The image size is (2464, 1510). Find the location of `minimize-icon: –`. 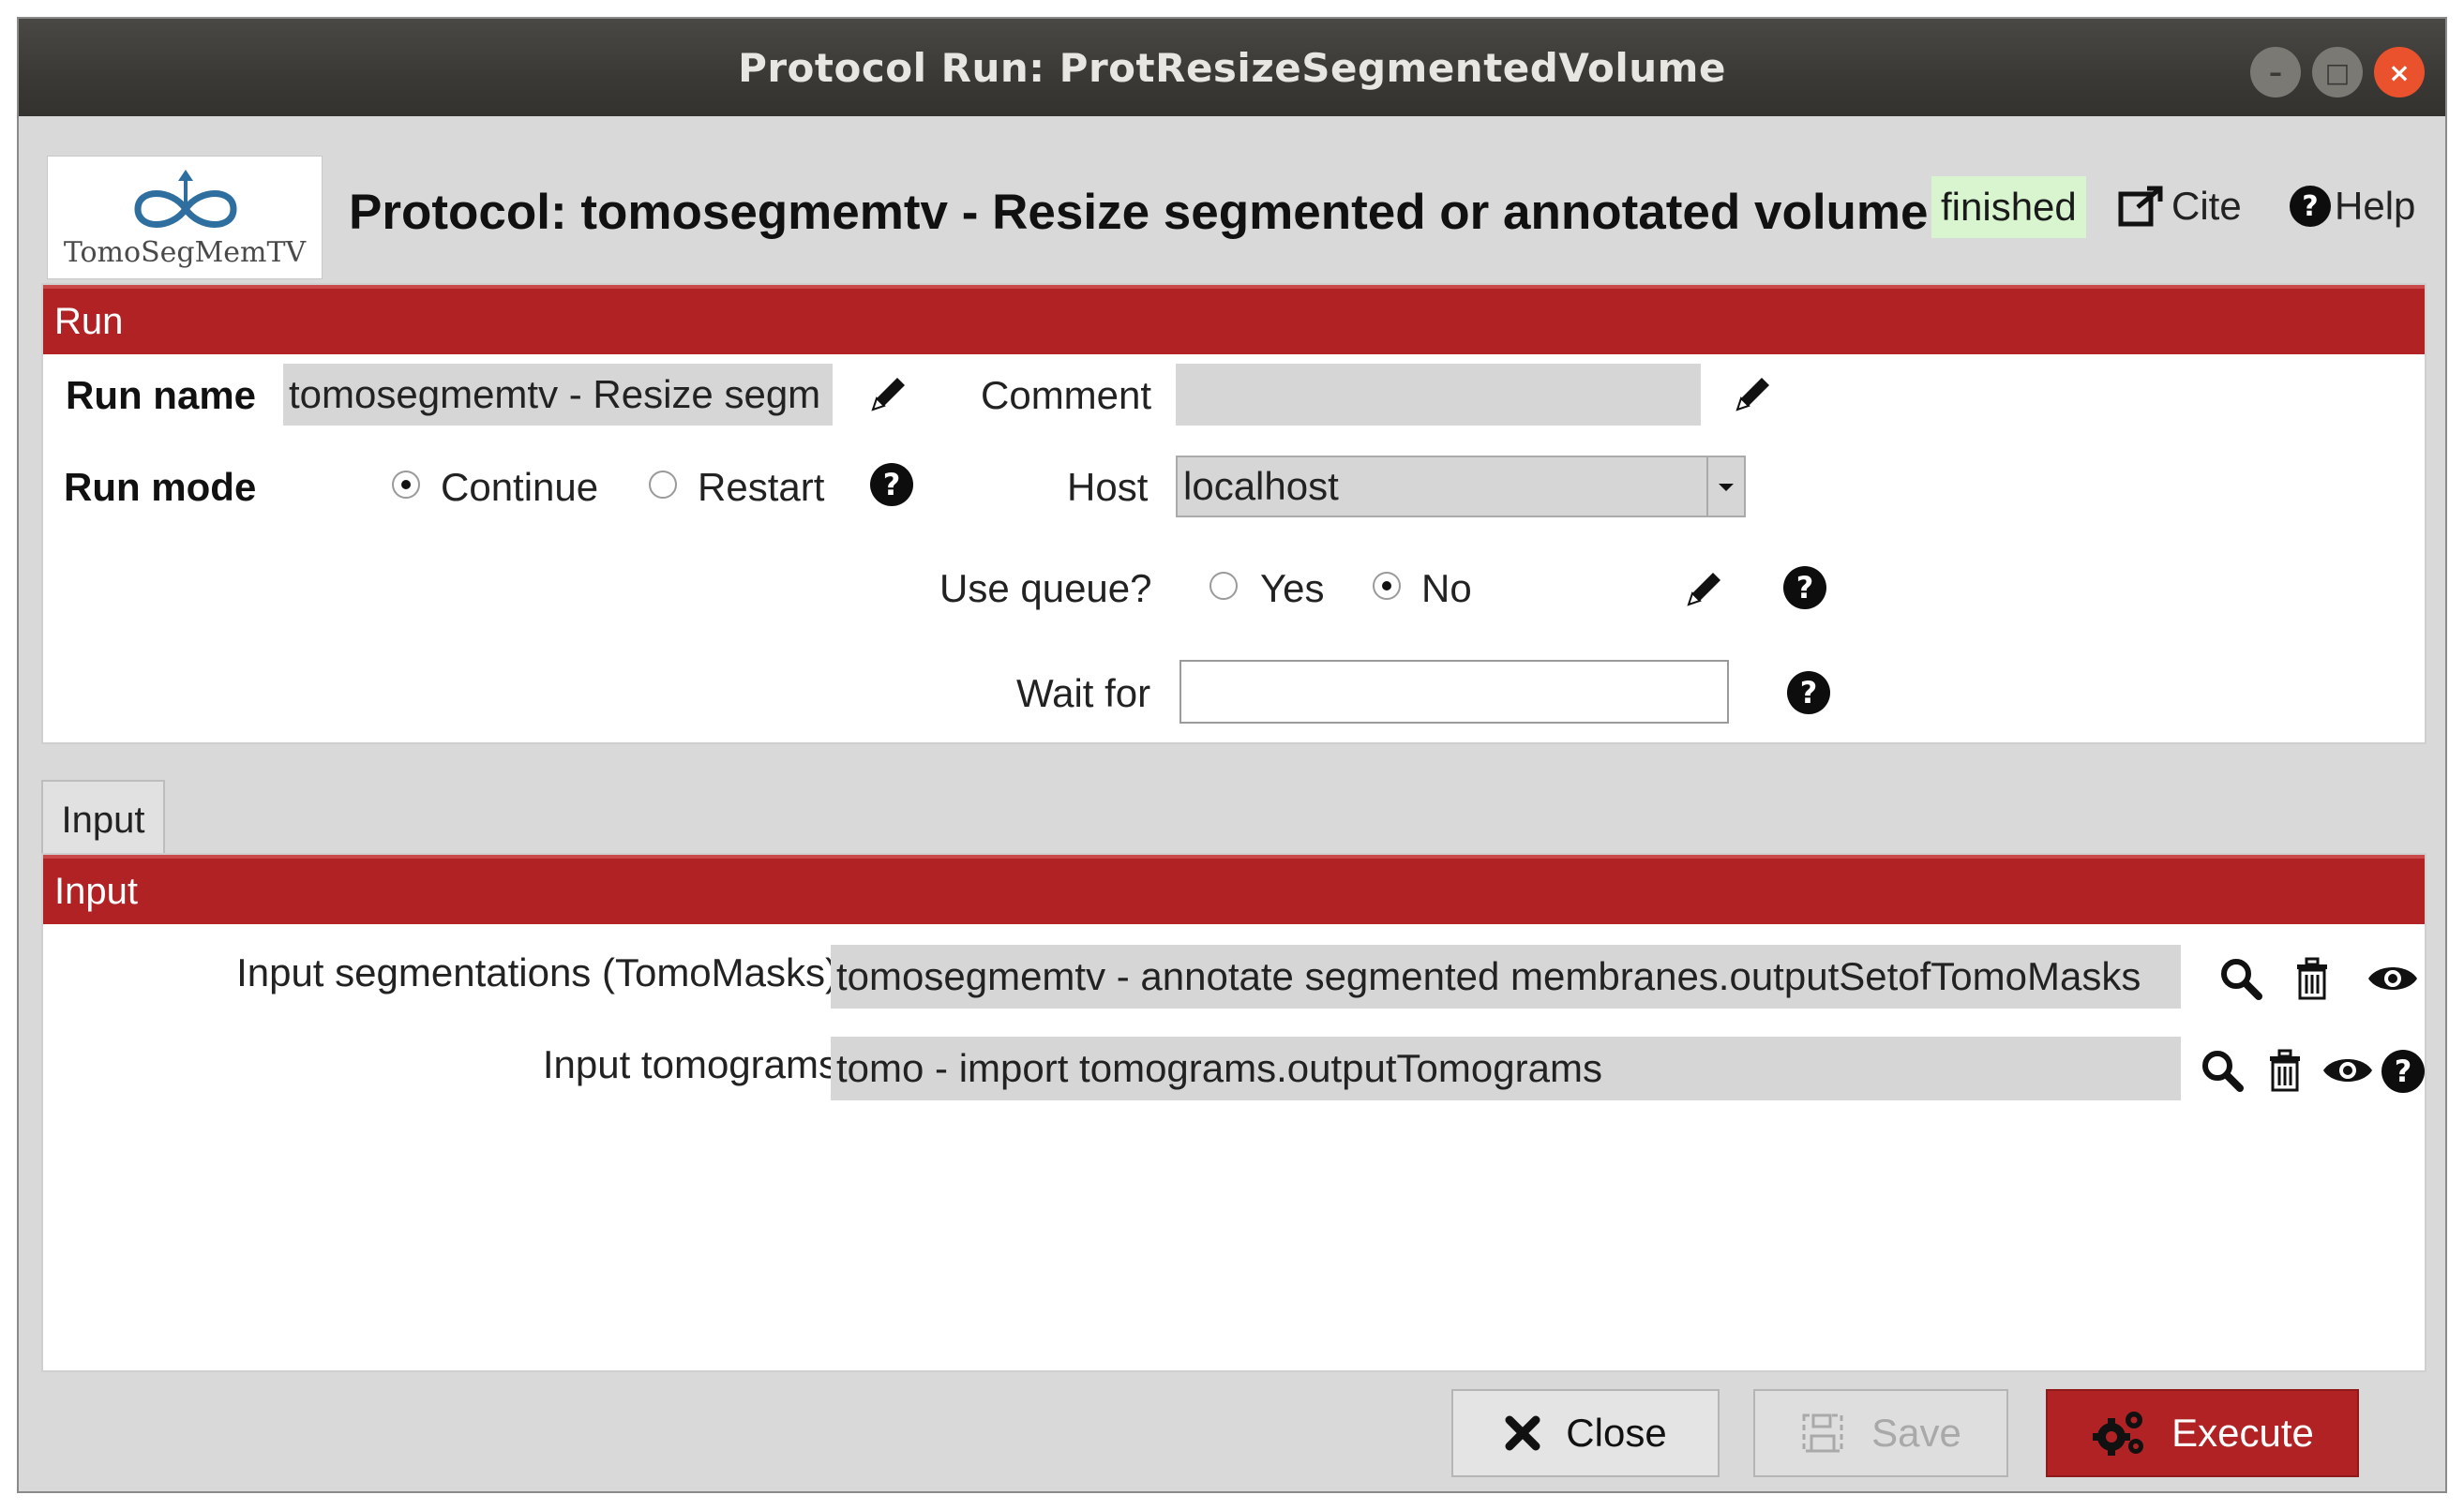

minimize-icon: – is located at coordinates (2275, 72).